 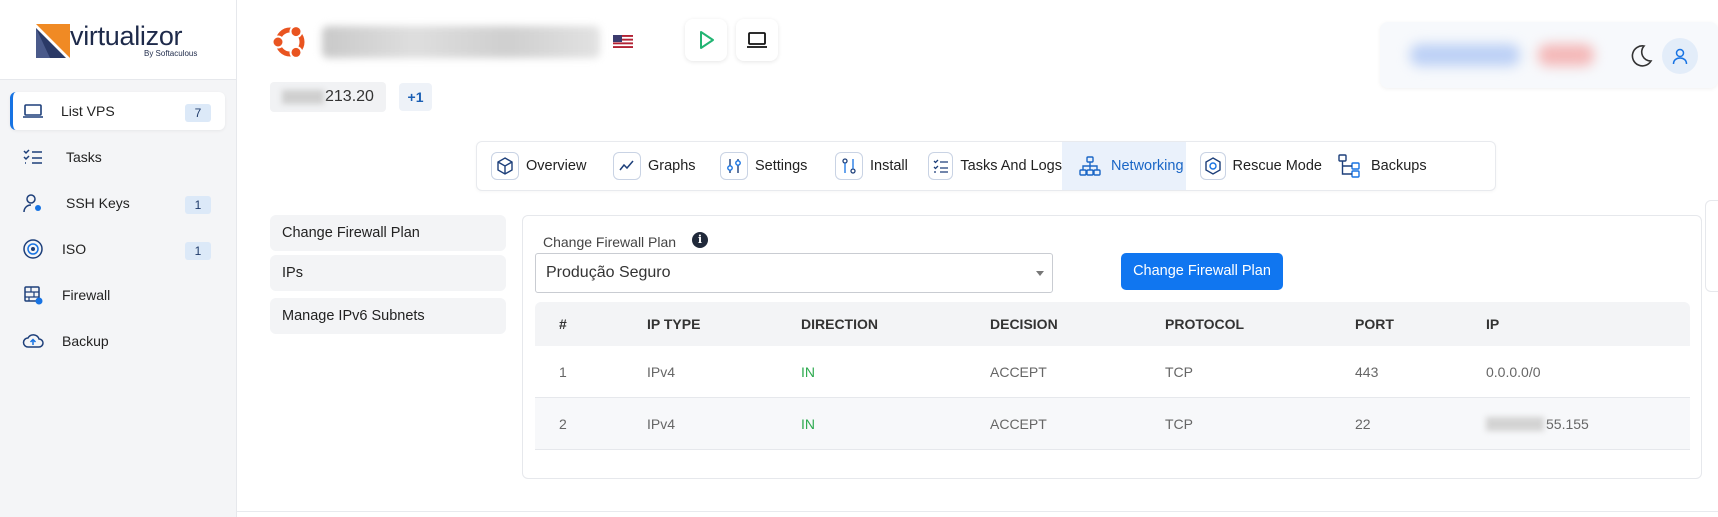 I want to click on sidebar-item-label: Backup, so click(x=85, y=341).